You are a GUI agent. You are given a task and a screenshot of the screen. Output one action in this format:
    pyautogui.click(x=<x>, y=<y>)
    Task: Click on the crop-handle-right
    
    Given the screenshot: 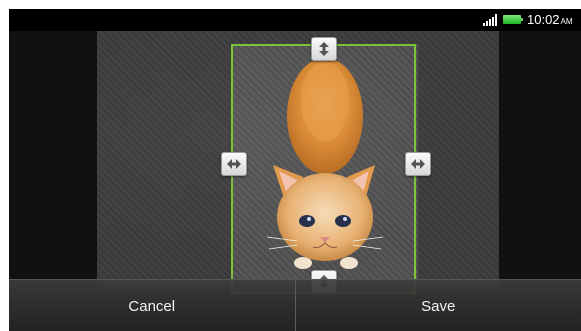 What is the action you would take?
    pyautogui.click(x=418, y=164)
    